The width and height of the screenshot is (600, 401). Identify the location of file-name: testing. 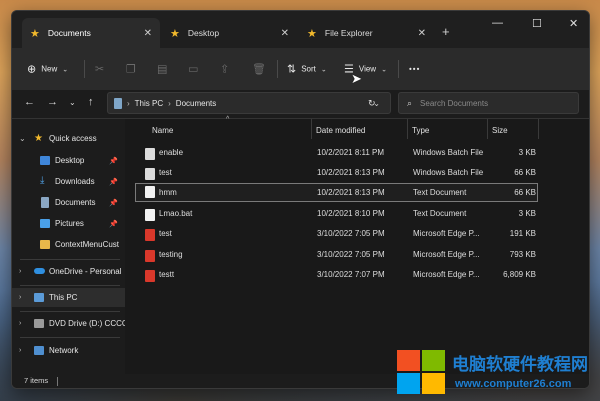
(171, 254).